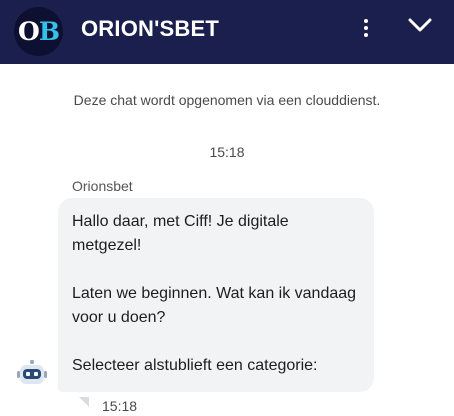  What do you see at coordinates (366, 21) in the screenshot?
I see `more-vertical-icon` at bounding box center [366, 21].